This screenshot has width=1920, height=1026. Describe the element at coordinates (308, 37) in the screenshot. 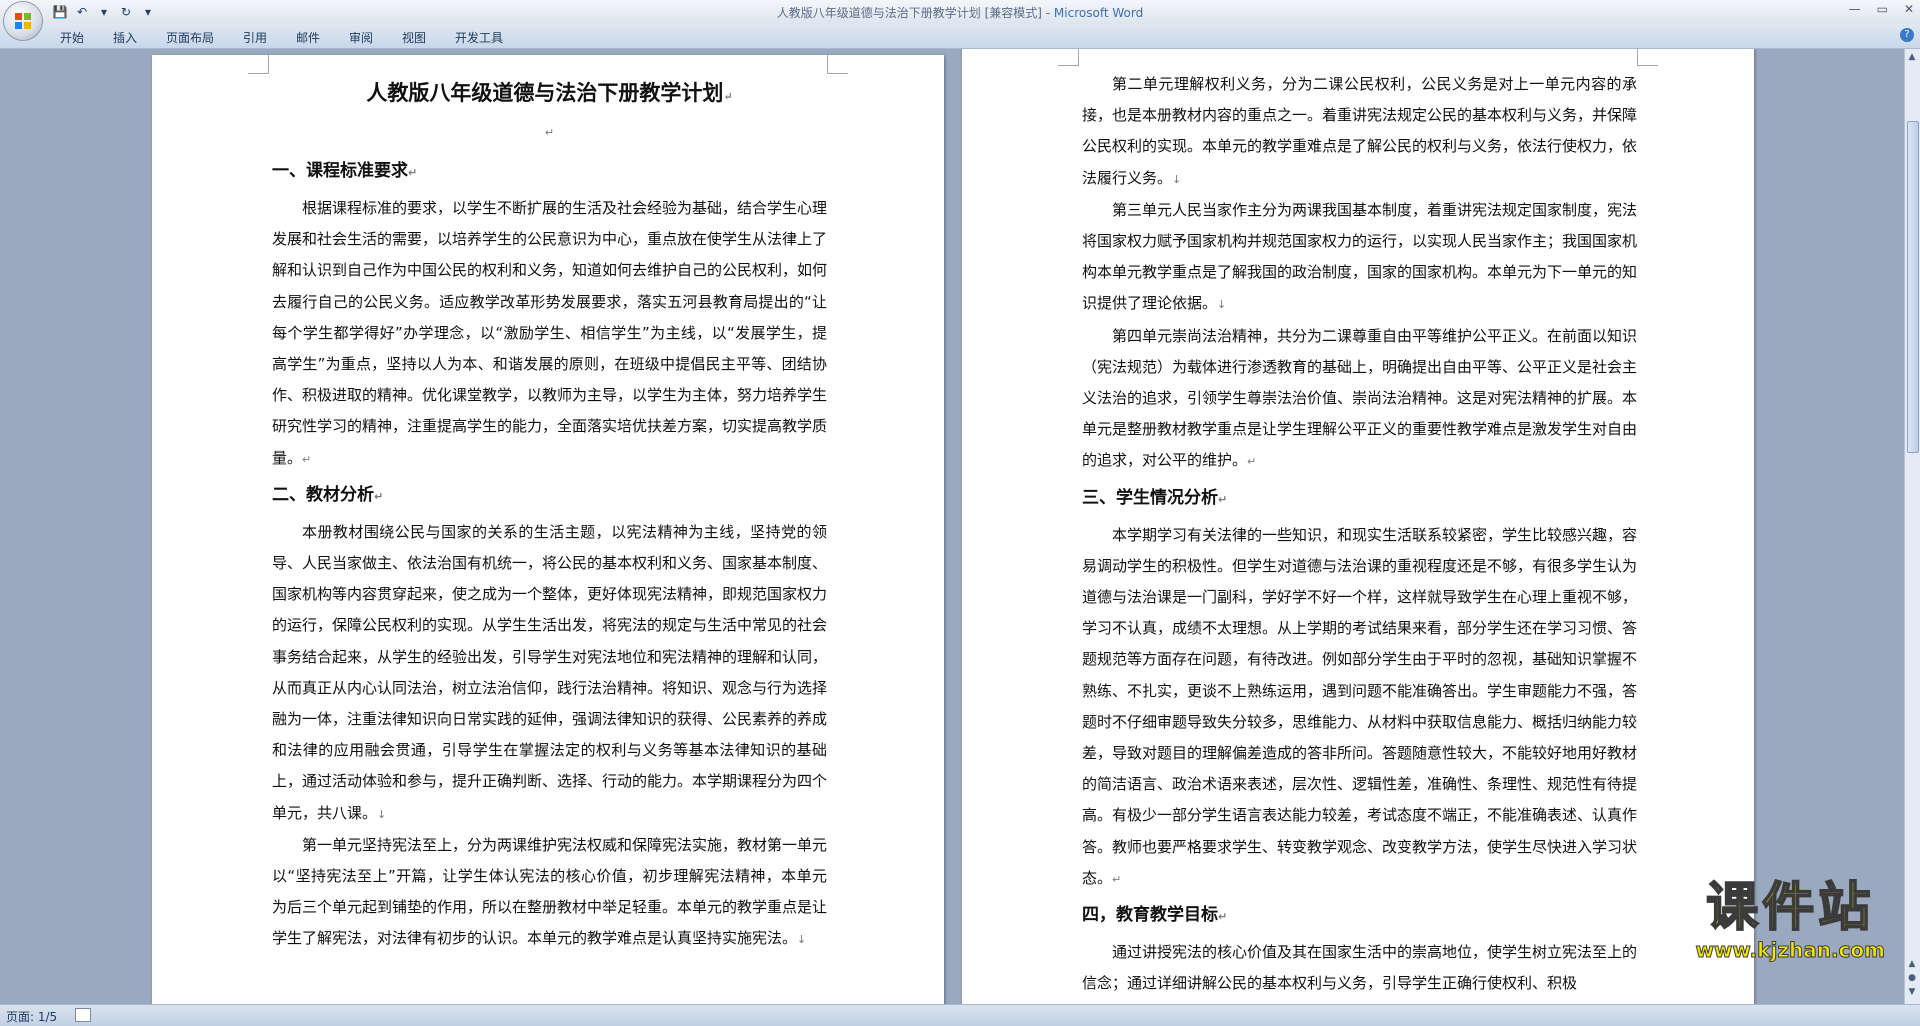

I see `tab-mailings: 邮件` at that location.